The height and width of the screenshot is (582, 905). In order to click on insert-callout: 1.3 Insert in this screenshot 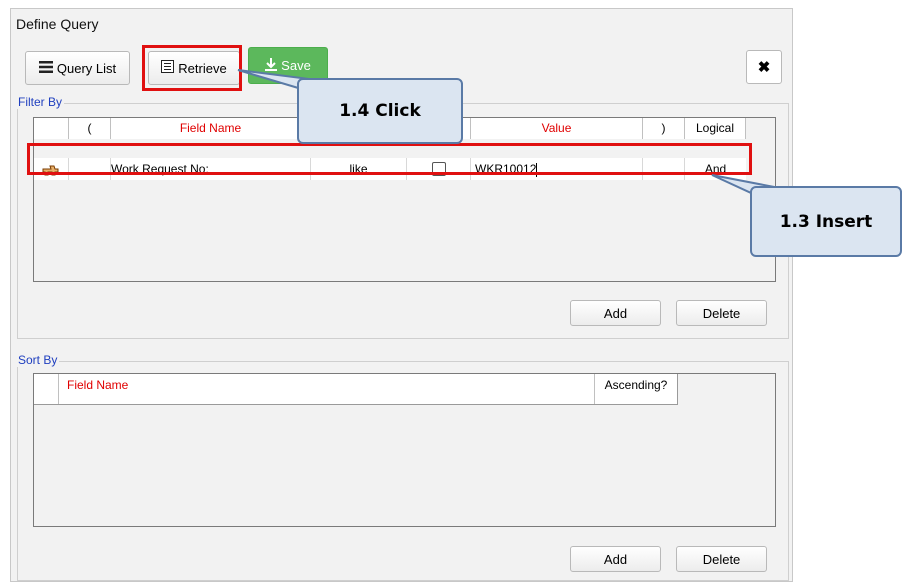, I will do `click(826, 221)`.